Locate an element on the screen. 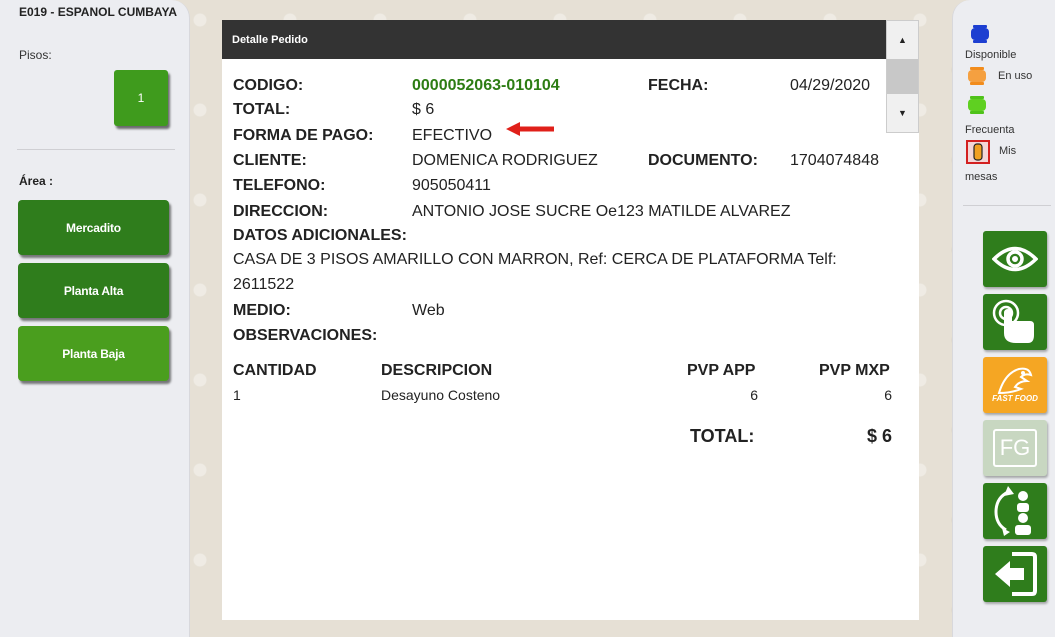 The width and height of the screenshot is (1055, 637). medio-label: MEDIO: is located at coordinates (262, 310).